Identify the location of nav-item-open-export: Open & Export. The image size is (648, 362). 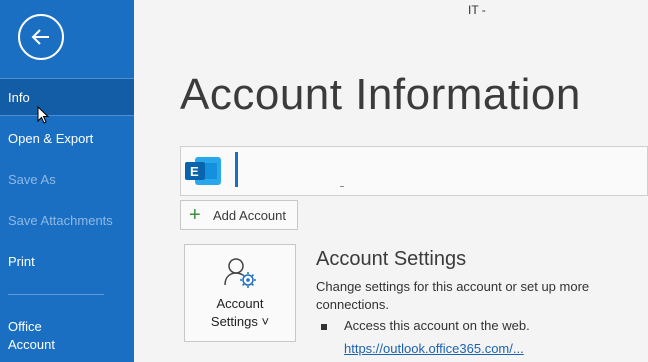
(67, 139).